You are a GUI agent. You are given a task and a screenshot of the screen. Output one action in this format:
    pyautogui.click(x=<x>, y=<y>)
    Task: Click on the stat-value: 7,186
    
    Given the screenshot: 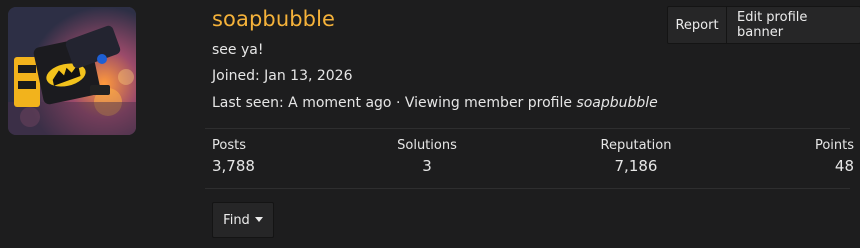 What is the action you would take?
    pyautogui.click(x=636, y=166)
    